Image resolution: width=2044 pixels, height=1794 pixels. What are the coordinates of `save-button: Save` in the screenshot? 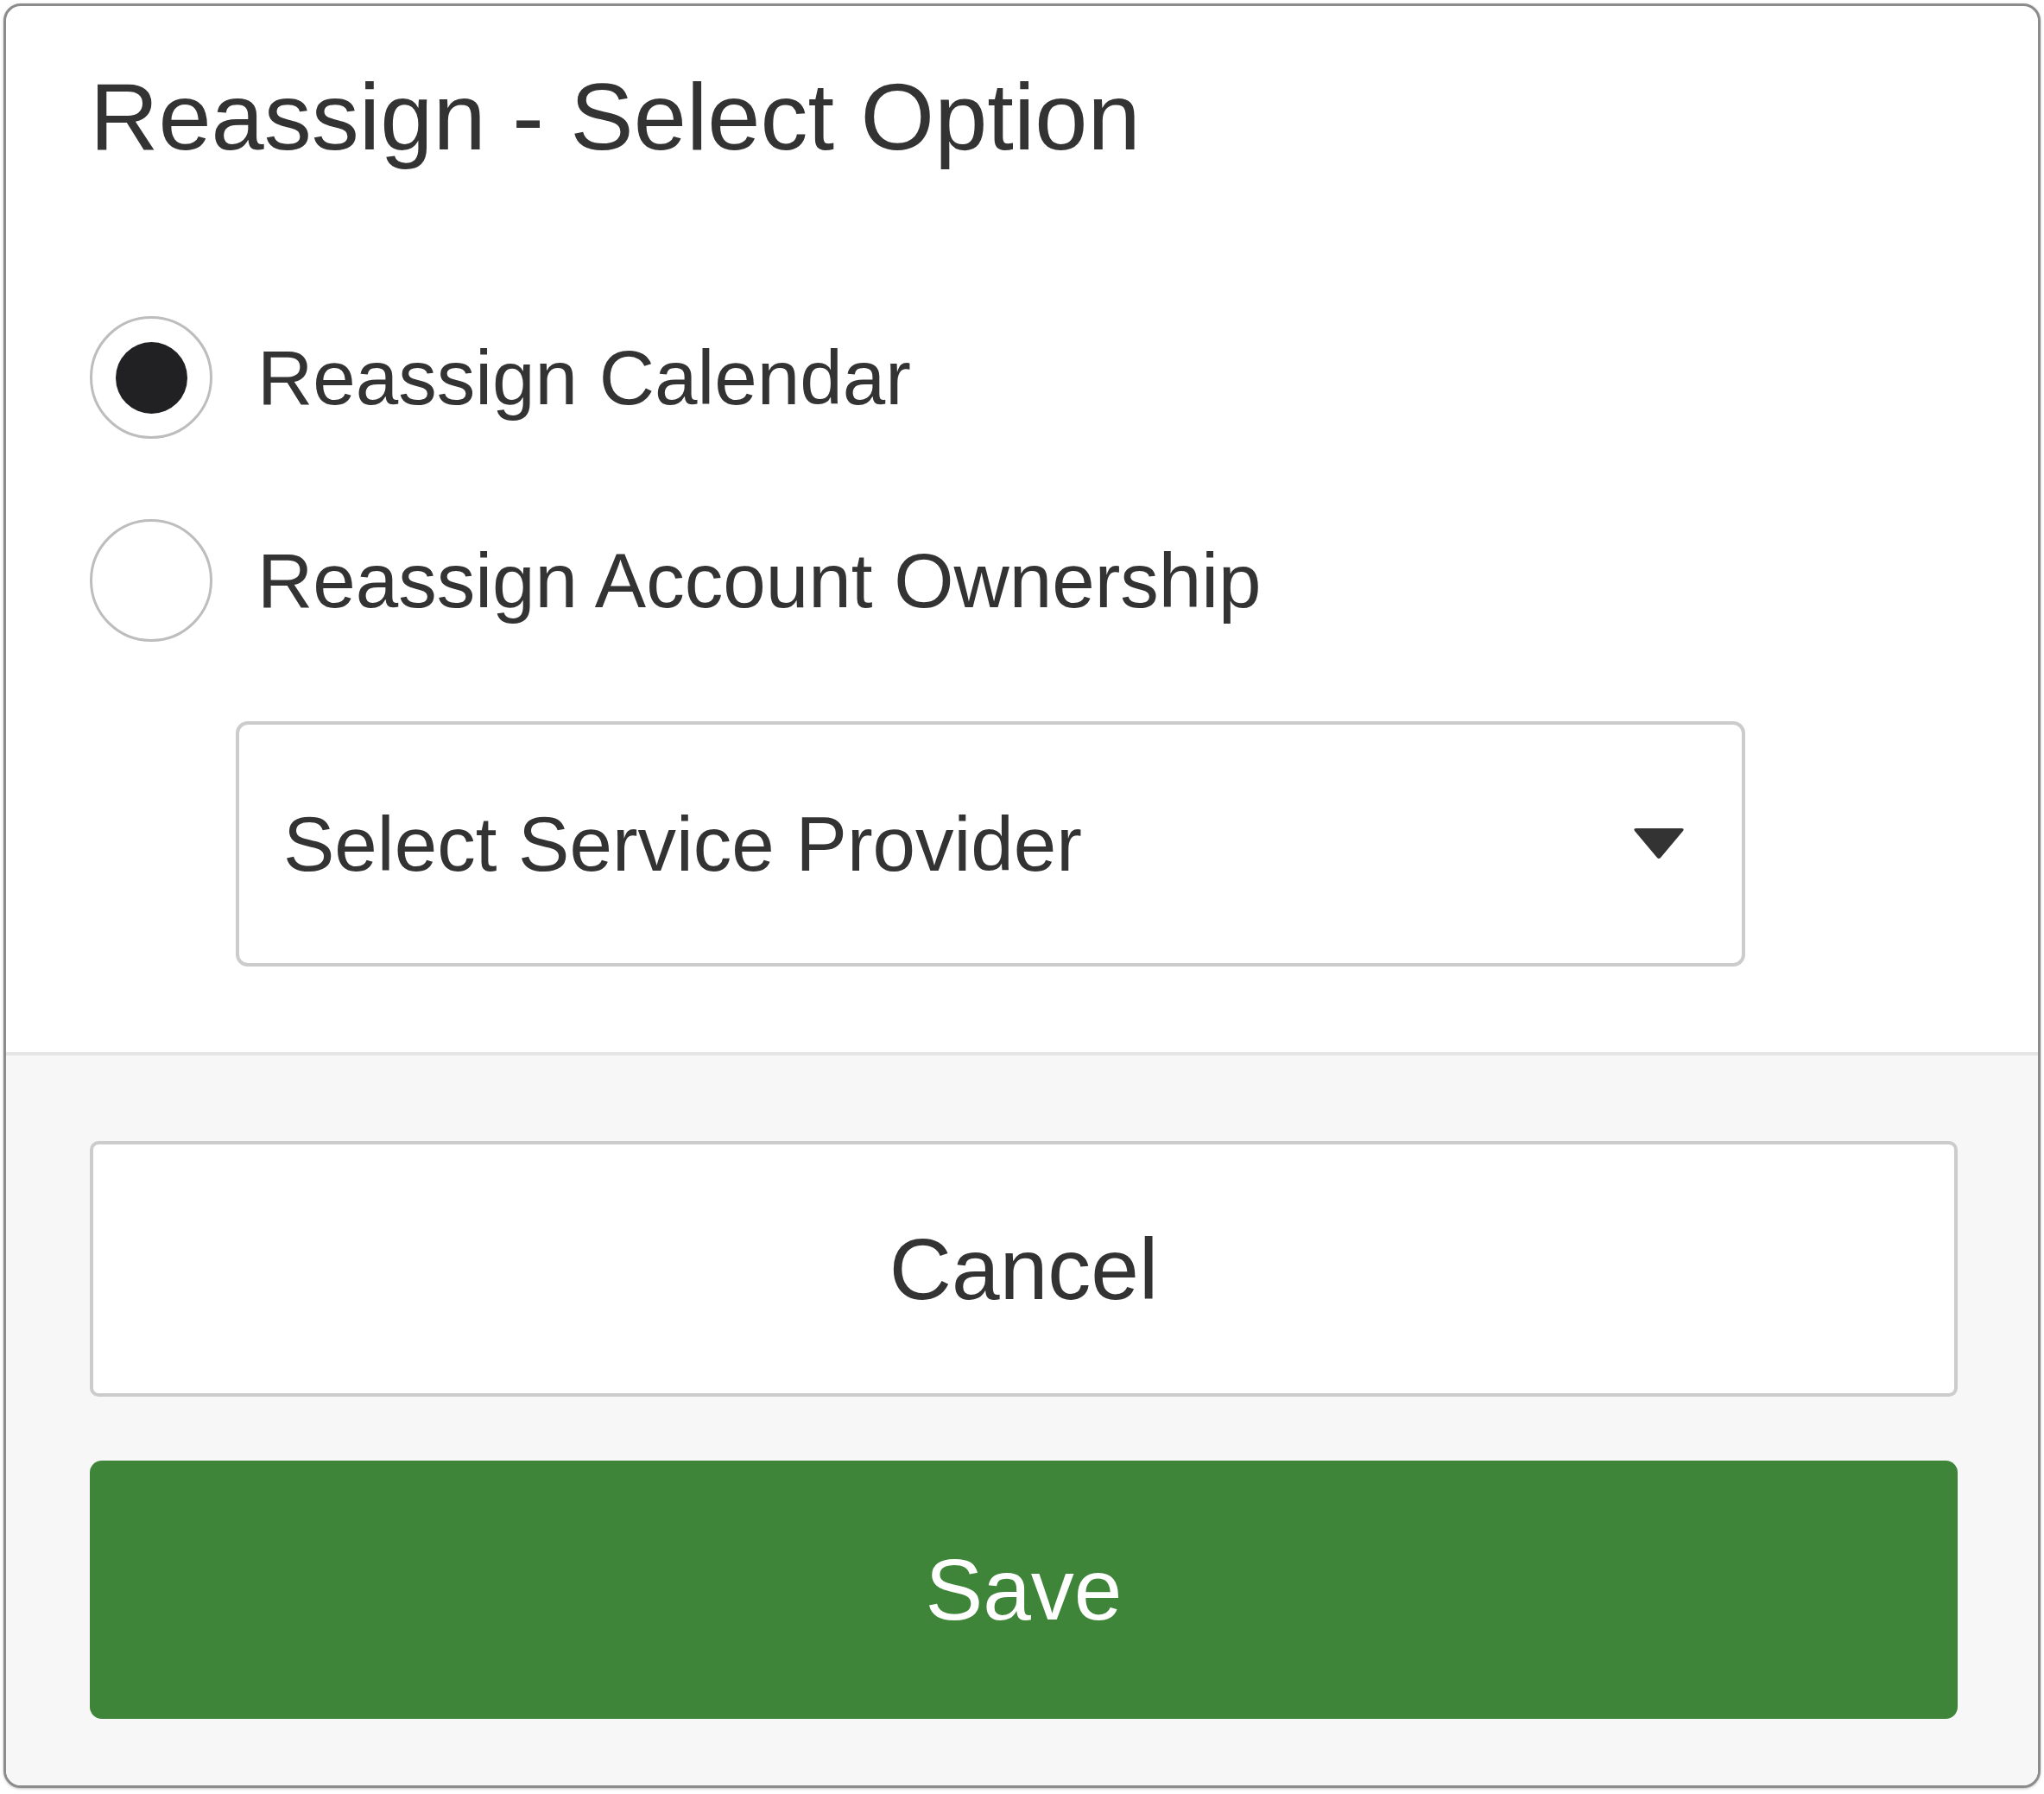 It's located at (1024, 1590).